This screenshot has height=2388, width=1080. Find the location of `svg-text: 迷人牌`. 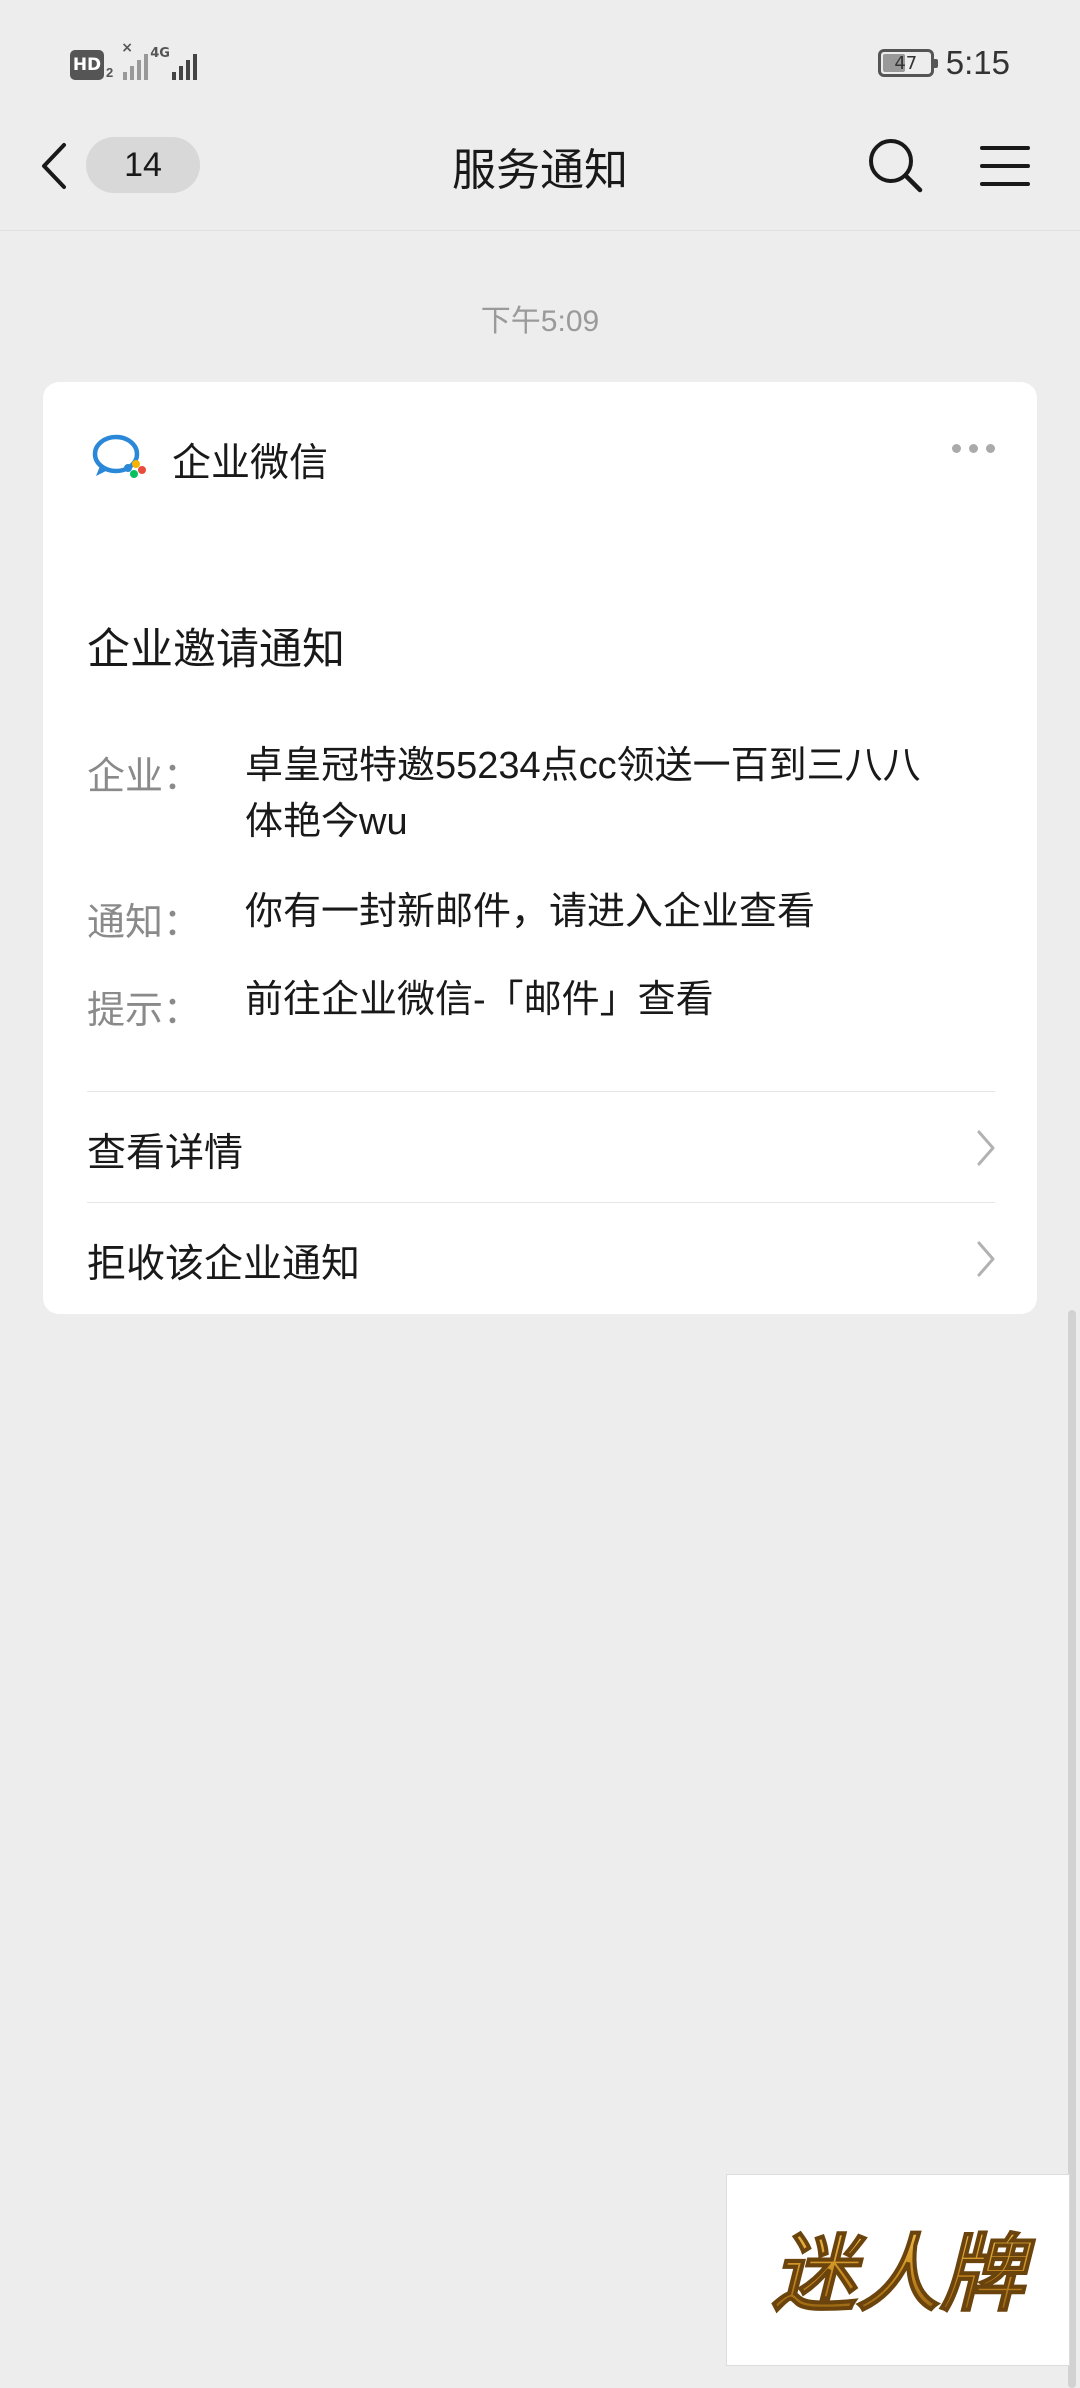

svg-text: 迷人牌 is located at coordinates (904, 2274).